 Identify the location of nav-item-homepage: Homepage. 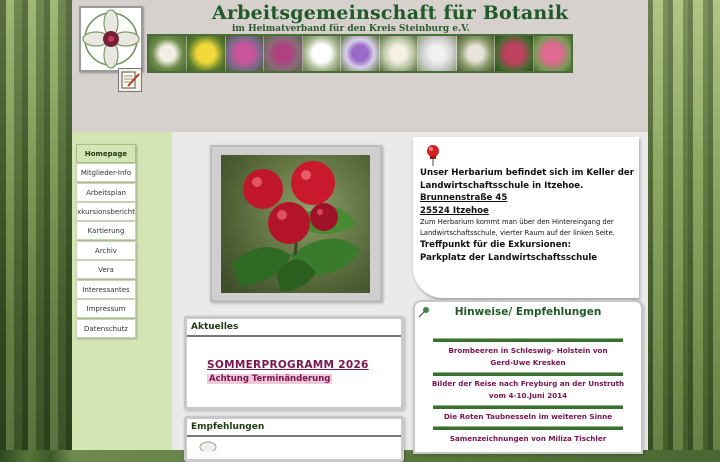
(106, 153).